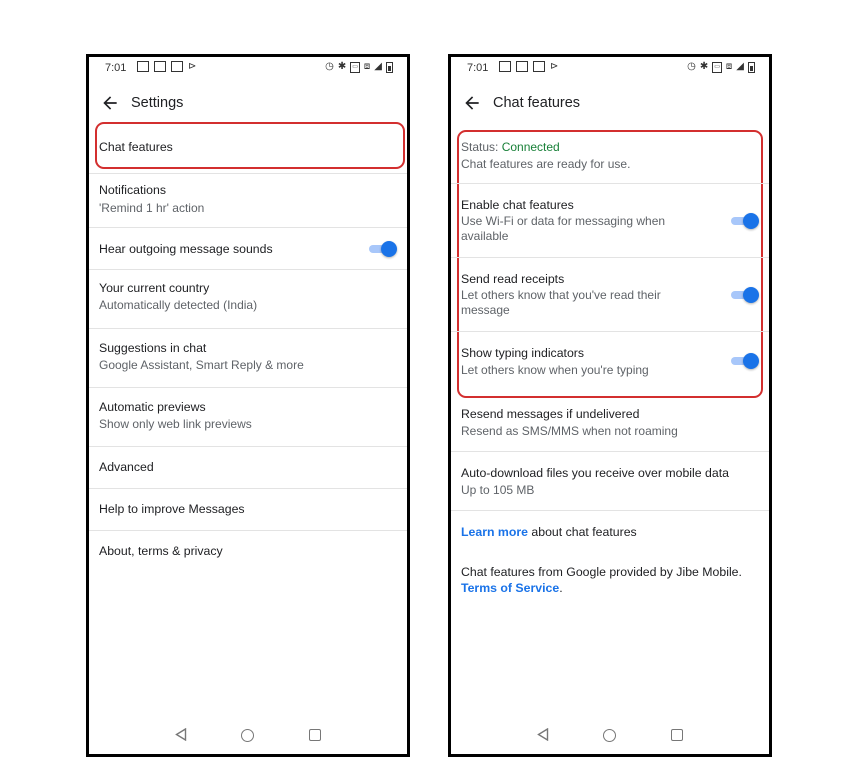 The height and width of the screenshot is (774, 848). What do you see at coordinates (498, 490) in the screenshot?
I see `item-subtitle: Up to 105 MB` at bounding box center [498, 490].